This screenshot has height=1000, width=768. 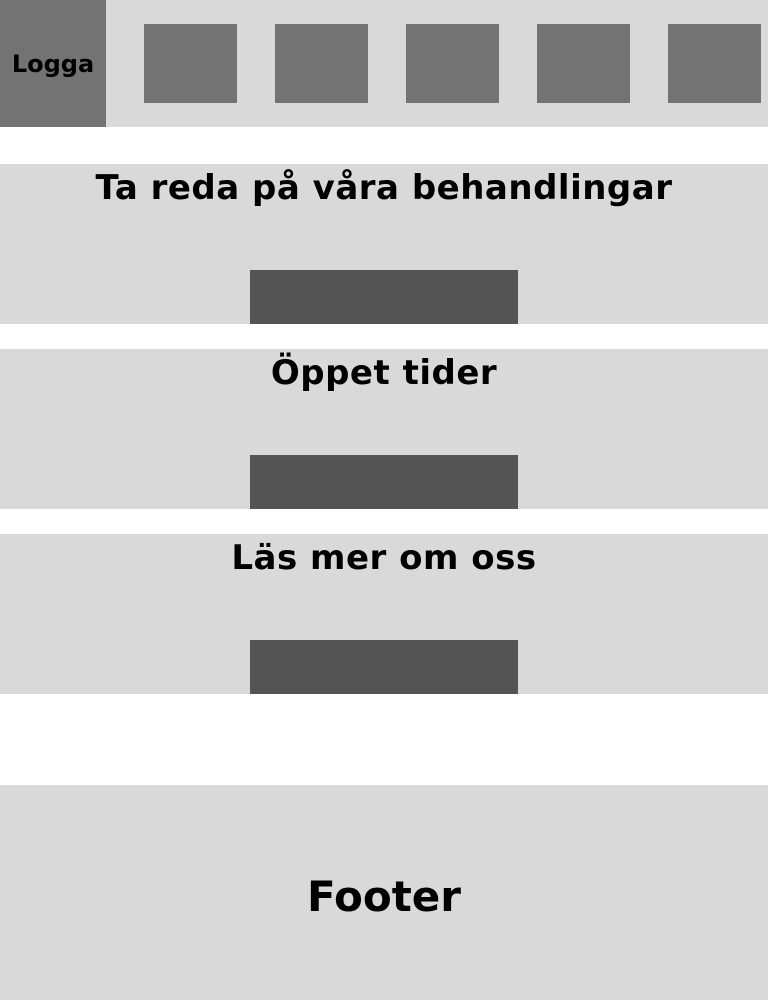 What do you see at coordinates (384, 373) in the screenshot?
I see `opening-hours-heading: Öppet tider` at bounding box center [384, 373].